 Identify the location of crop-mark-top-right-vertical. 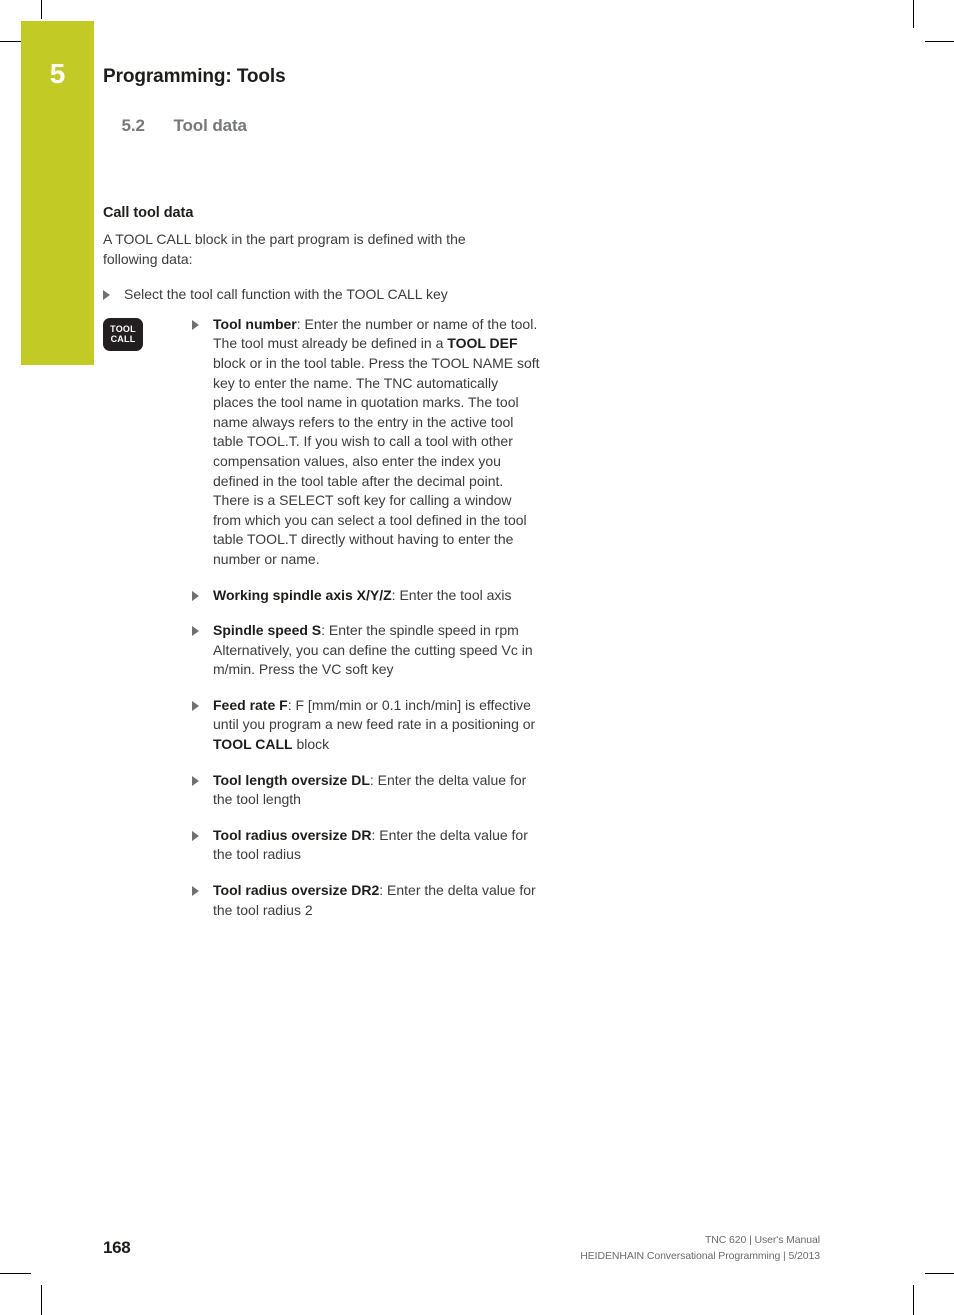
(913, 14).